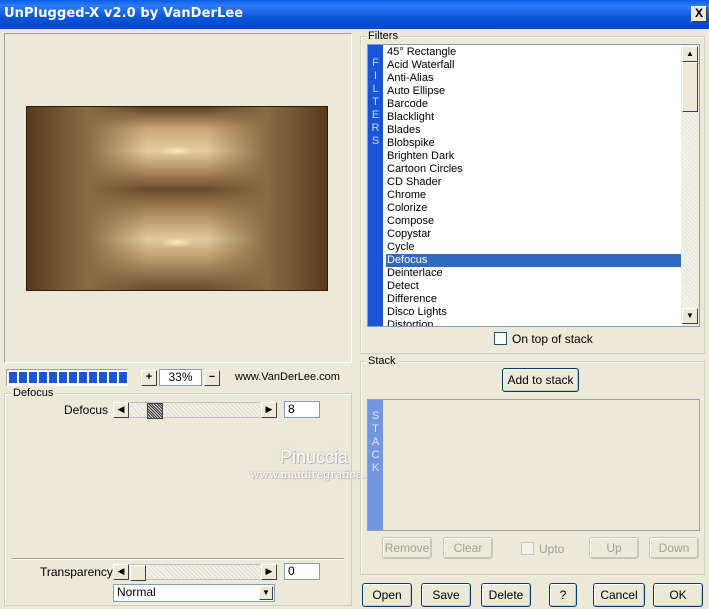 This screenshot has width=709, height=609. What do you see at coordinates (375, 455) in the screenshot?
I see `stack-tab-letter: C` at bounding box center [375, 455].